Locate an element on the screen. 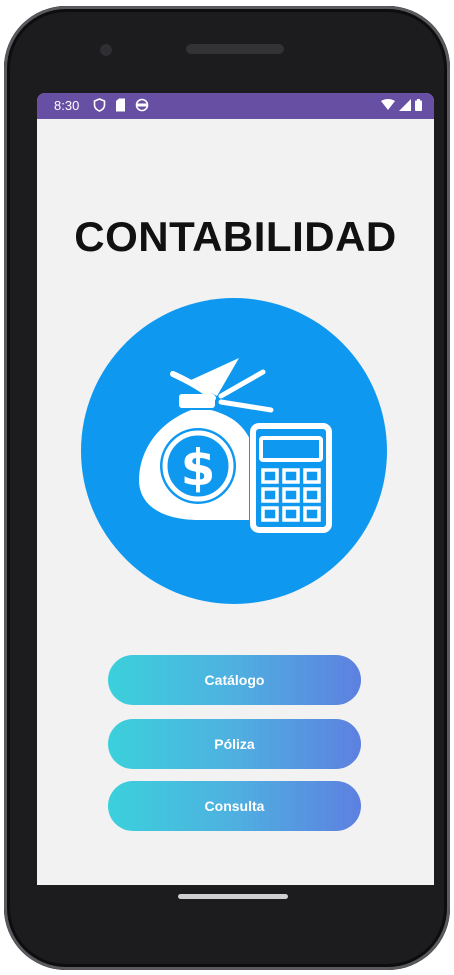  poliza-button: Póliza is located at coordinates (234, 744).